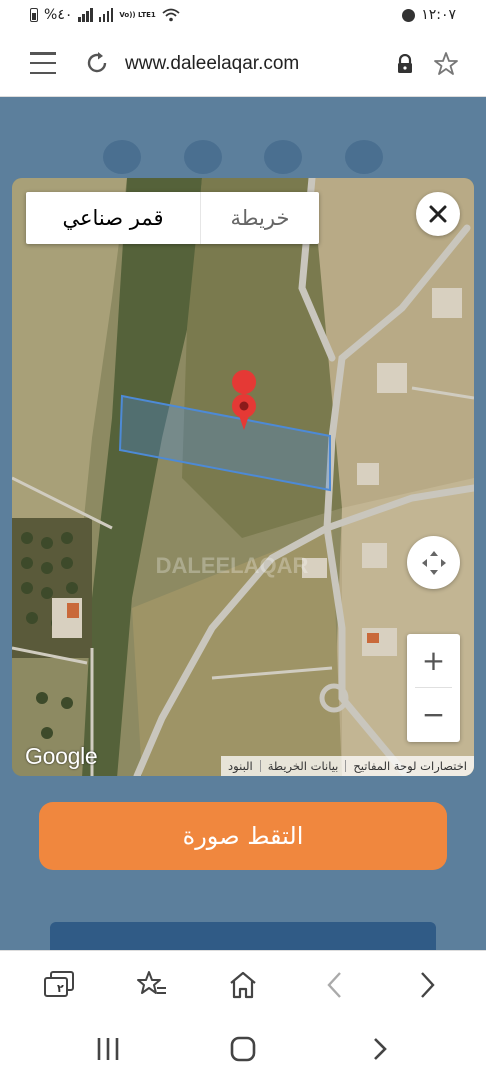  What do you see at coordinates (43, 63) in the screenshot?
I see `menu-icon` at bounding box center [43, 63].